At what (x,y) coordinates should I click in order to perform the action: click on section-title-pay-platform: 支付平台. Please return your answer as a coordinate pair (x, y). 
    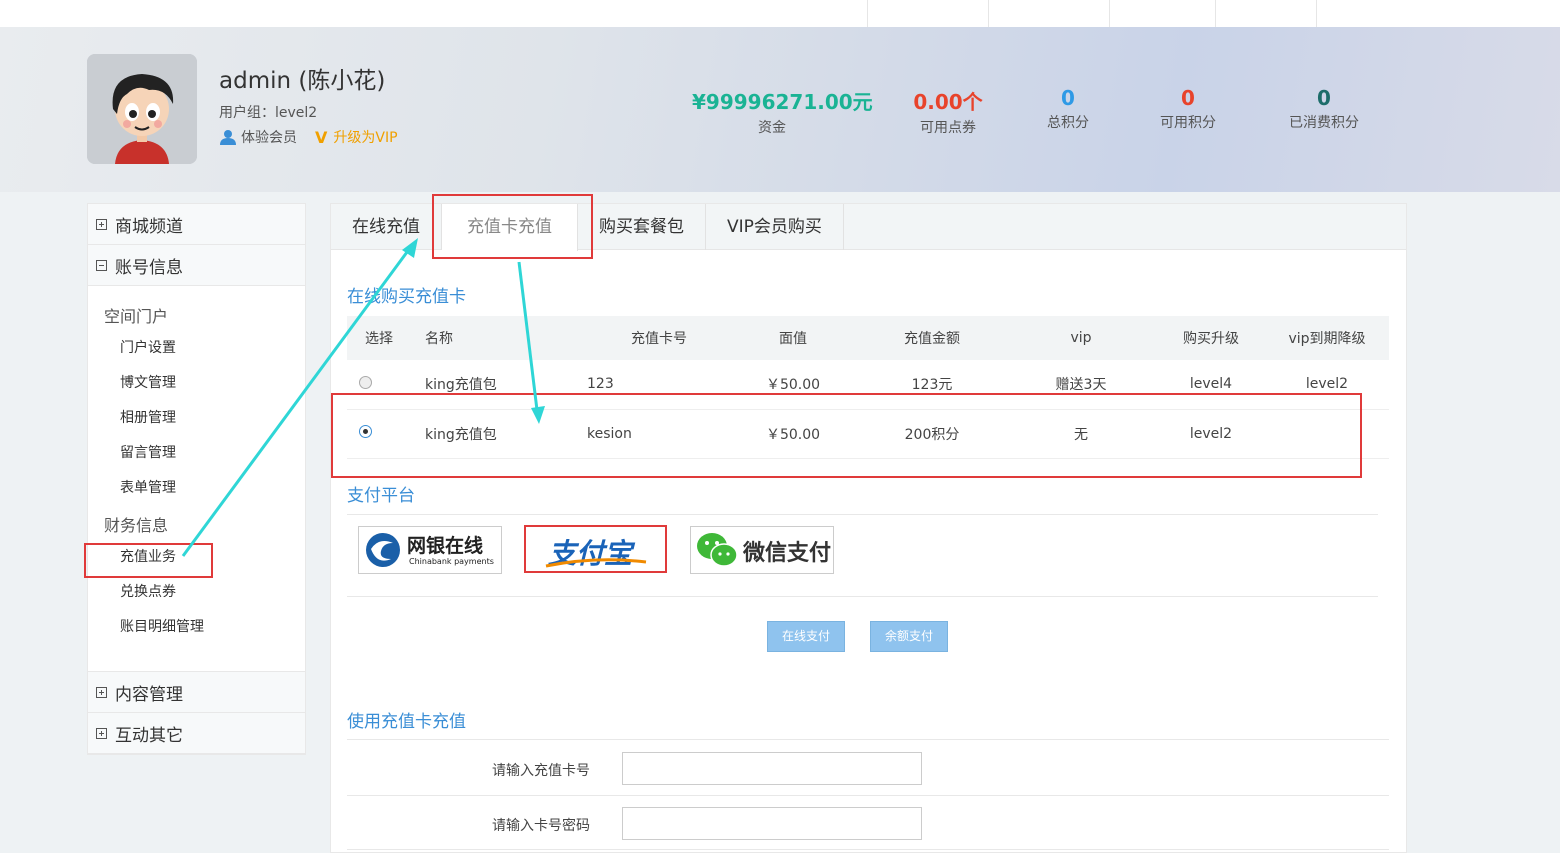
    Looking at the image, I should click on (381, 496).